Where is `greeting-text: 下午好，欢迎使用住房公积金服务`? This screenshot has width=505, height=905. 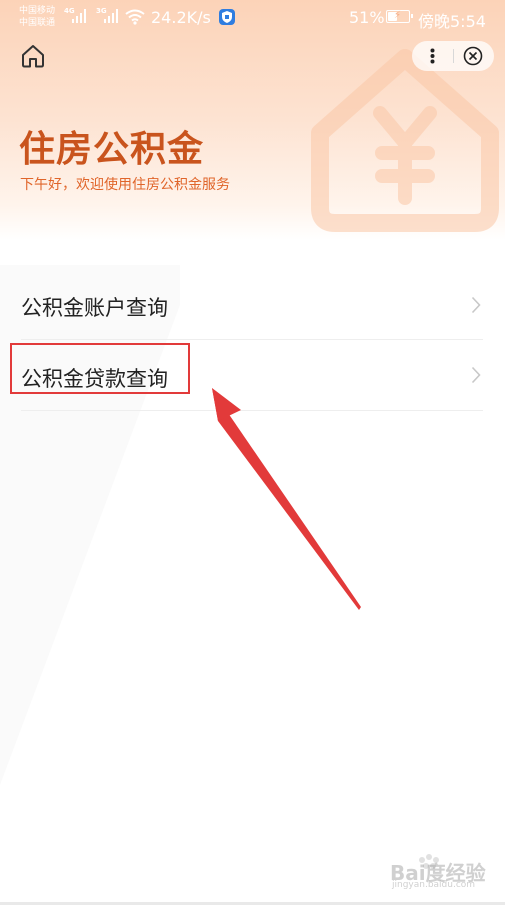 greeting-text: 下午好，欢迎使用住房公积金服务 is located at coordinates (125, 185).